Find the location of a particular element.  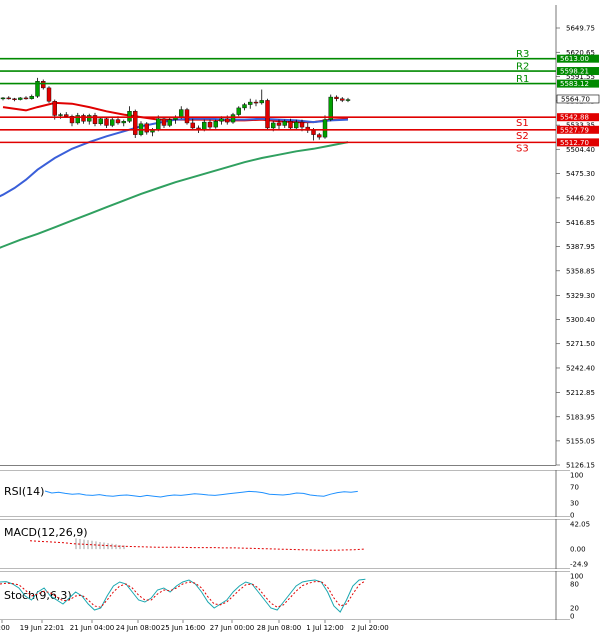

level-tag-value: 5527.79 is located at coordinates (574, 130).